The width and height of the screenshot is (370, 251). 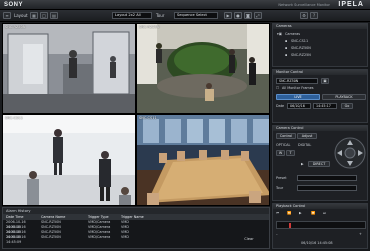 I want to click on tree-root-label: Cameras, so click(x=292, y=34).